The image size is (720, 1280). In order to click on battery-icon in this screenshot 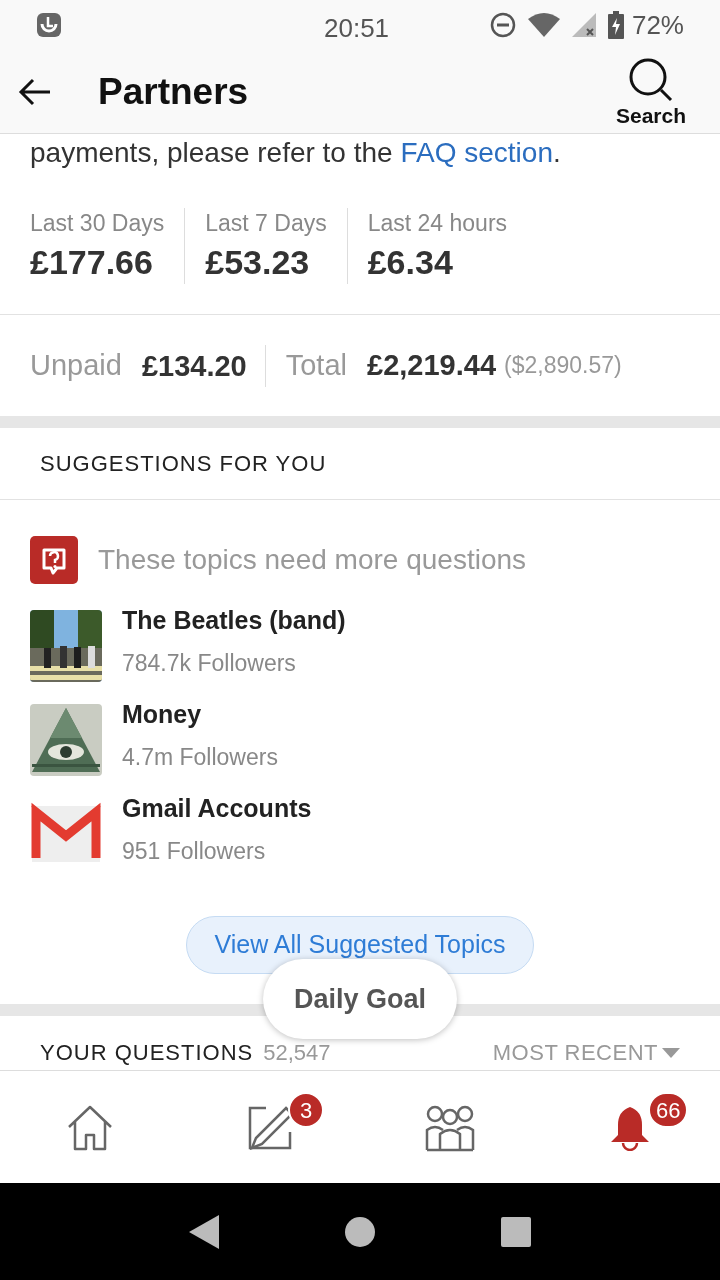, I will do `click(615, 25)`.